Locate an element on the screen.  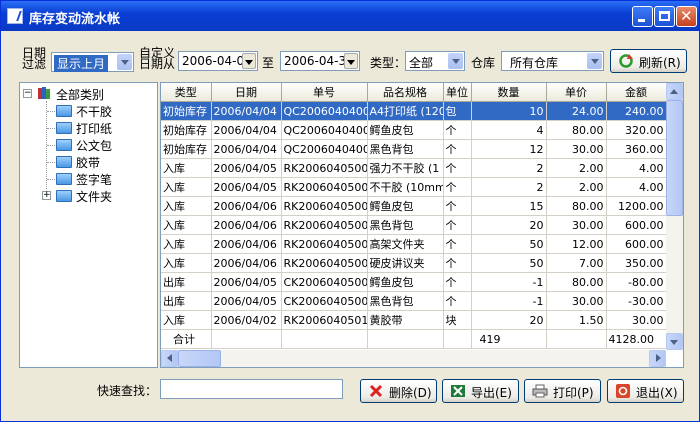
table-cell: 4 is located at coordinates (509, 130).